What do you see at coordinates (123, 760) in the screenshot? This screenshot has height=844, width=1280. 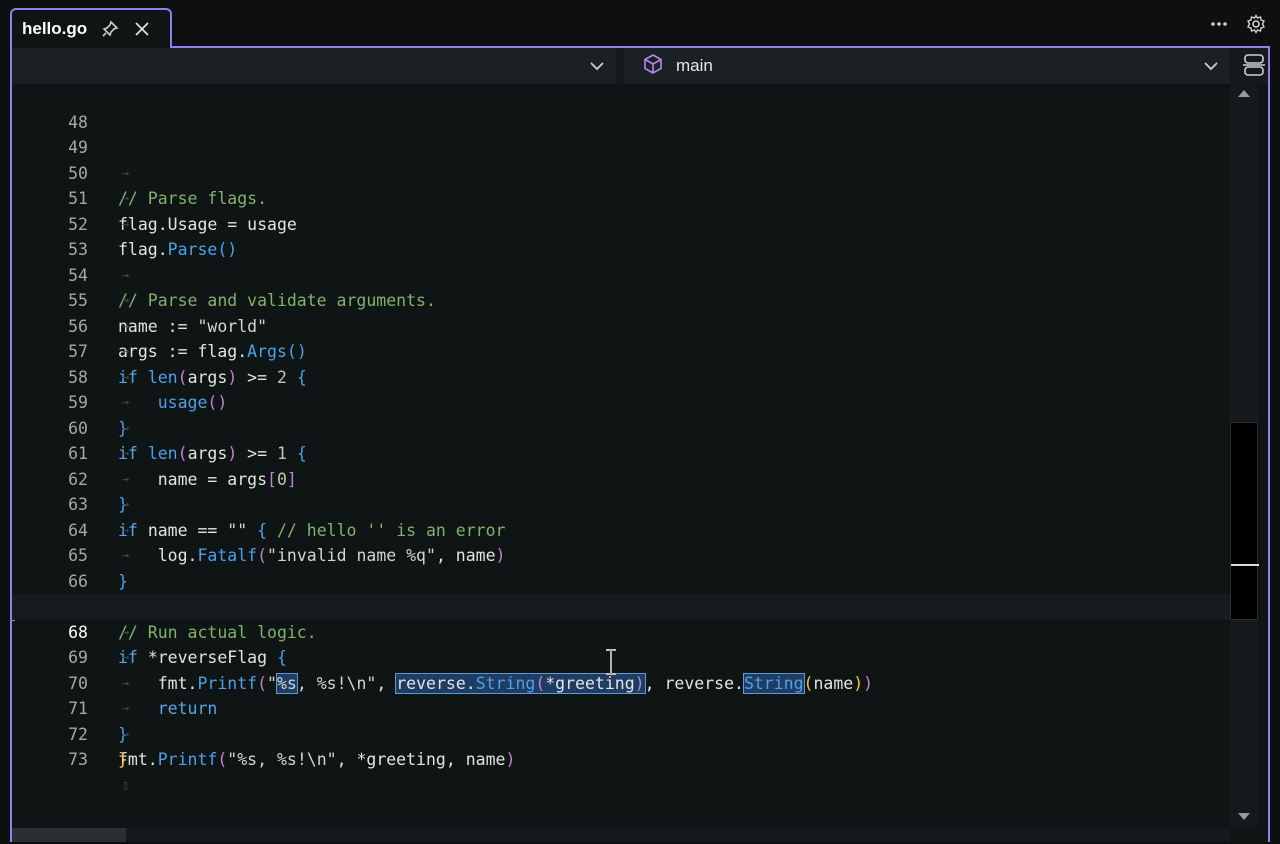 I see `code-token: }` at bounding box center [123, 760].